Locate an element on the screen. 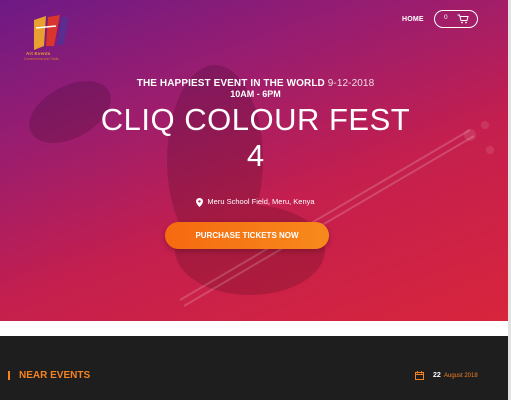 Image resolution: width=511 pixels, height=400 pixels. event-title-number: 4 is located at coordinates (255, 155).